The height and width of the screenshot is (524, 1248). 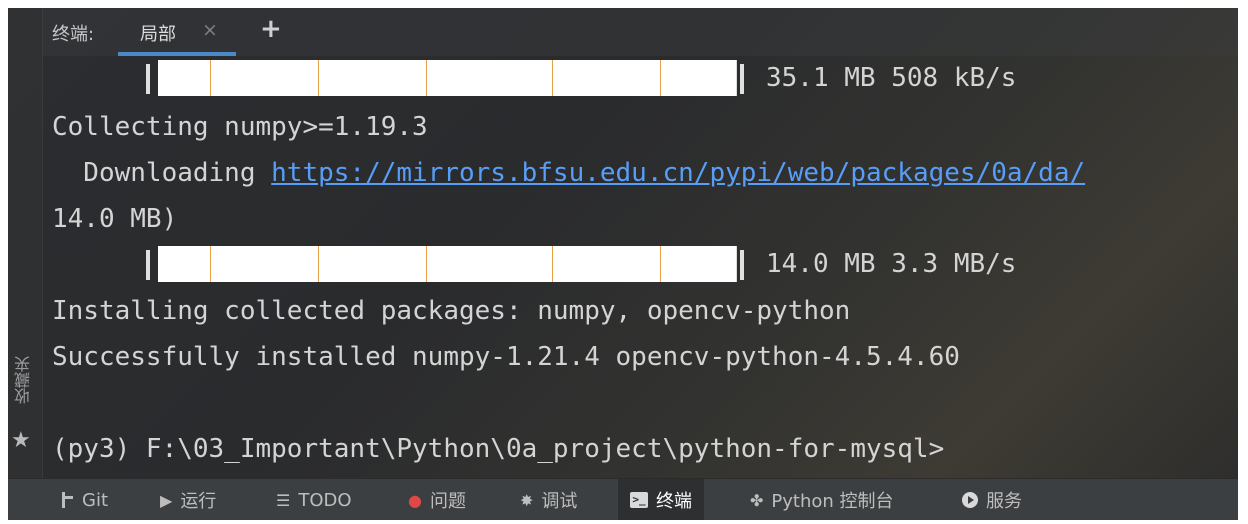 I want to click on tool-python-console-button: ✤ Python 控制台, so click(x=822, y=499).